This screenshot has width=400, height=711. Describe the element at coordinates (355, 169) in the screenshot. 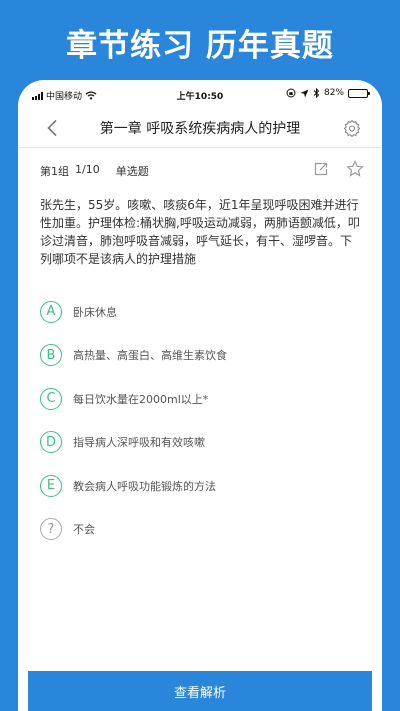

I see `star-icon` at that location.